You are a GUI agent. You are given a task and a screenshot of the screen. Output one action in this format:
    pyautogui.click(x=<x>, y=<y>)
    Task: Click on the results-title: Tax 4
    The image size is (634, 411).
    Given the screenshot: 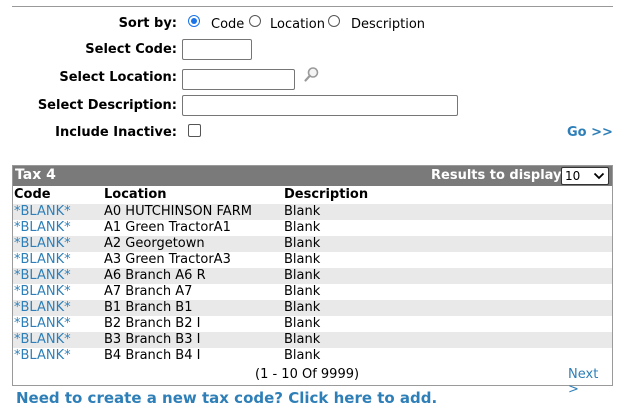 What is the action you would take?
    pyautogui.click(x=35, y=175)
    